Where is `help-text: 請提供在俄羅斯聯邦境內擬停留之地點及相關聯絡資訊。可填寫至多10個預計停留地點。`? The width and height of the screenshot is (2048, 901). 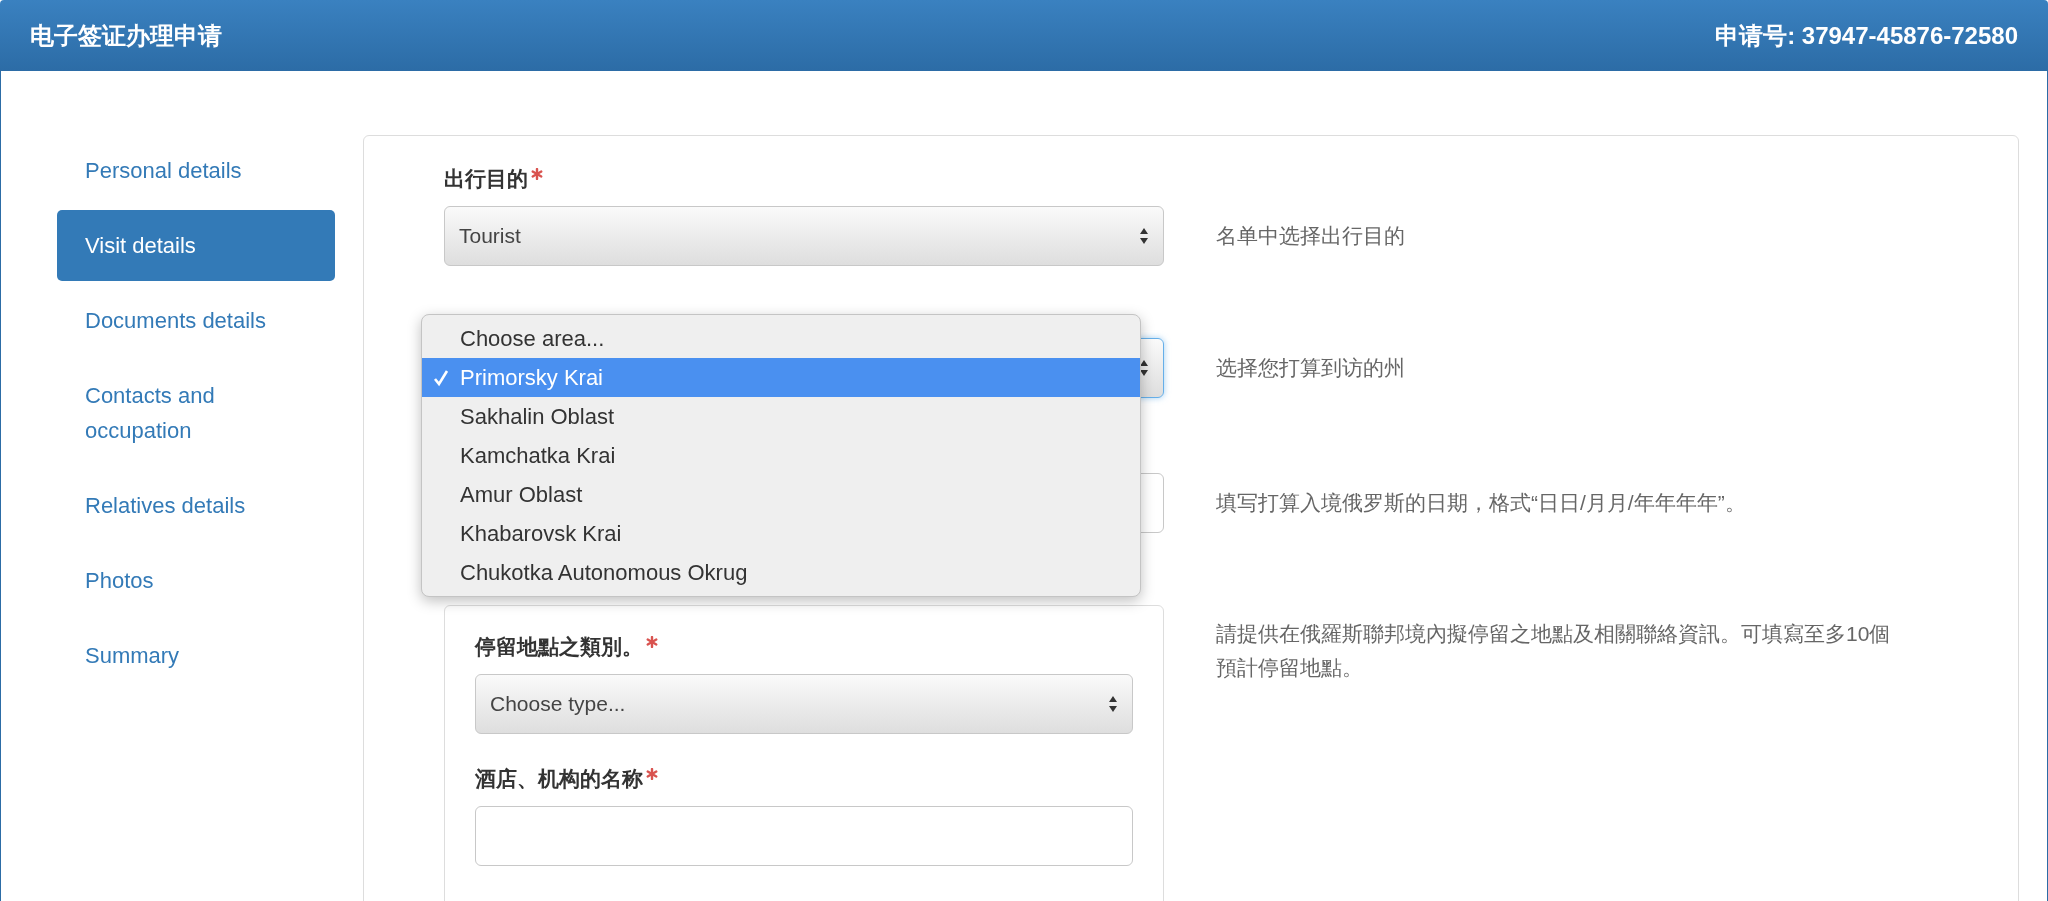 help-text: 請提供在俄羅斯聯邦境內擬停留之地點及相關聯絡資訊。可填寫至多10個預計停留地點。 is located at coordinates (1554, 651).